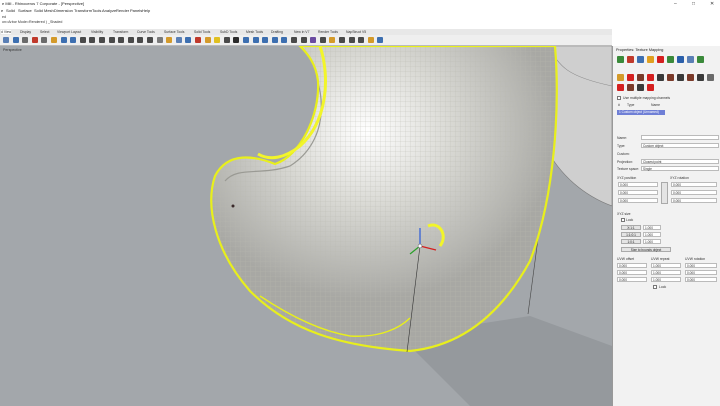 Image resolution: width=720 pixels, height=406 pixels. Describe the element at coordinates (313, 40) in the screenshot. I see `block-icon` at that location.